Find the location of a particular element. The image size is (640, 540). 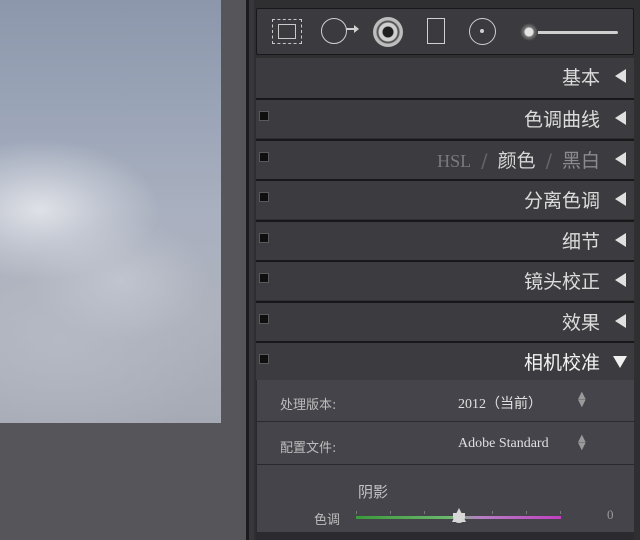

tab-hsl: HSL is located at coordinates (454, 161).